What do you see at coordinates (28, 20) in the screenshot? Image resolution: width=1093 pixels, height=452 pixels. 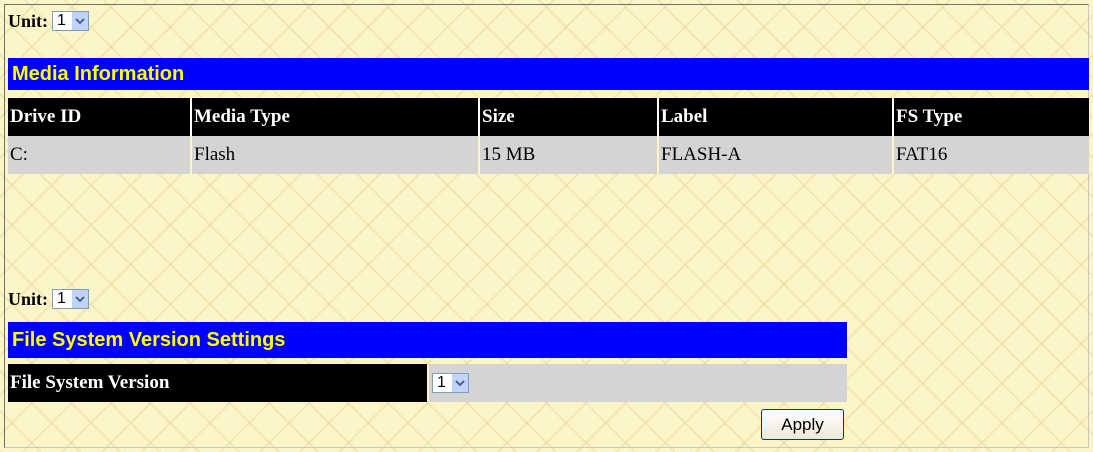 I see `unit-label-1: Unit:` at bounding box center [28, 20].